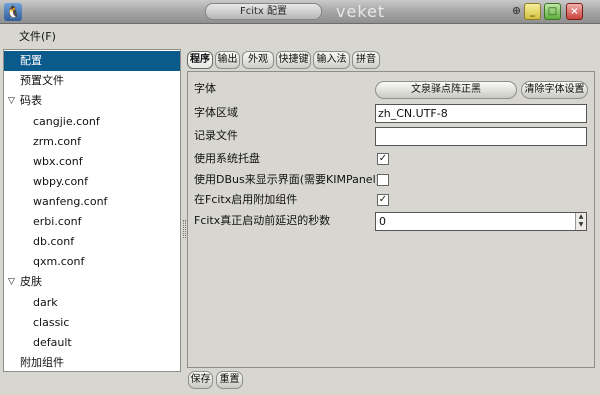  What do you see at coordinates (59, 261) in the screenshot?
I see `tree-item-label: qxm.conf` at bounding box center [59, 261].